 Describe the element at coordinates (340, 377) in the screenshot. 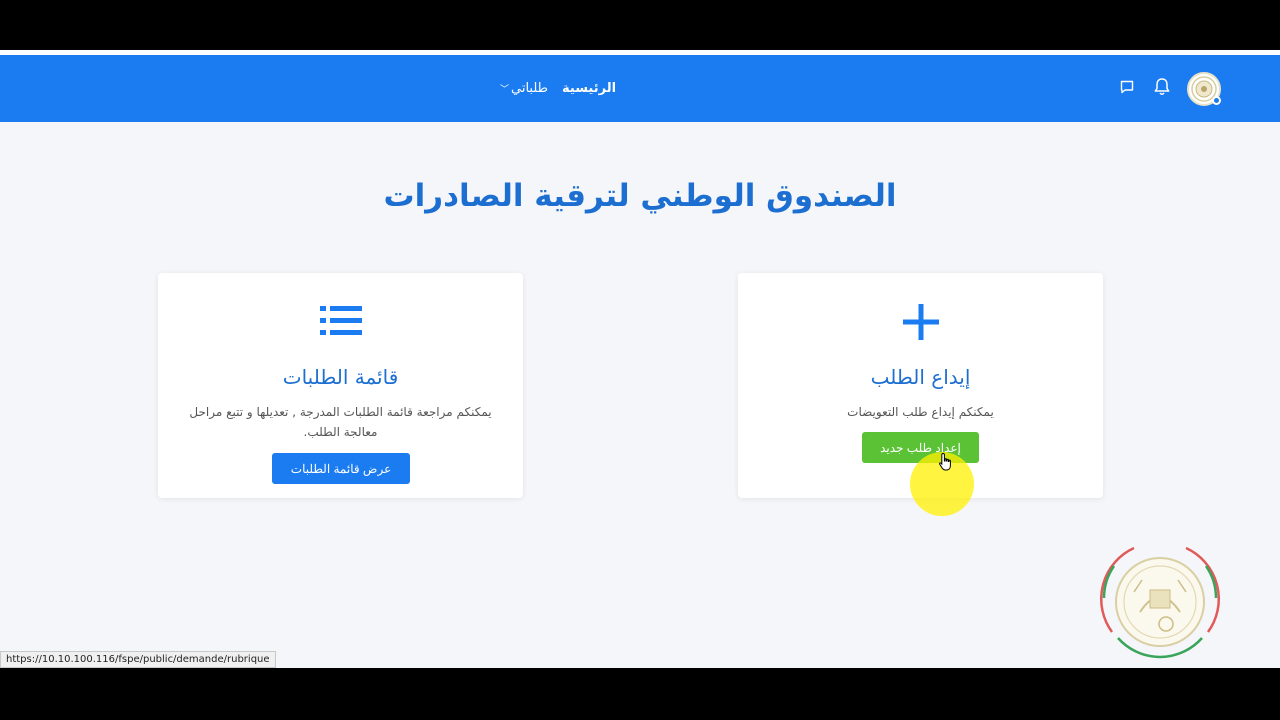

I see `requests-list-title: قائمة الطلبات` at that location.